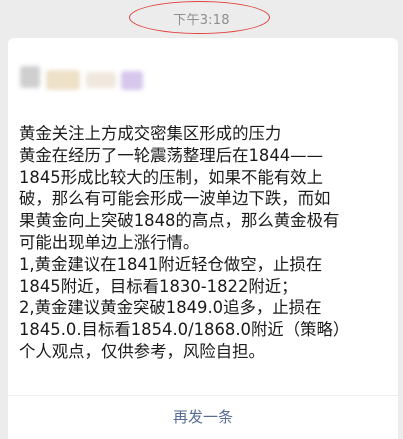 Image resolution: width=403 pixels, height=439 pixels. Describe the element at coordinates (85, 80) in the screenshot. I see `sender-info-blurred` at that location.